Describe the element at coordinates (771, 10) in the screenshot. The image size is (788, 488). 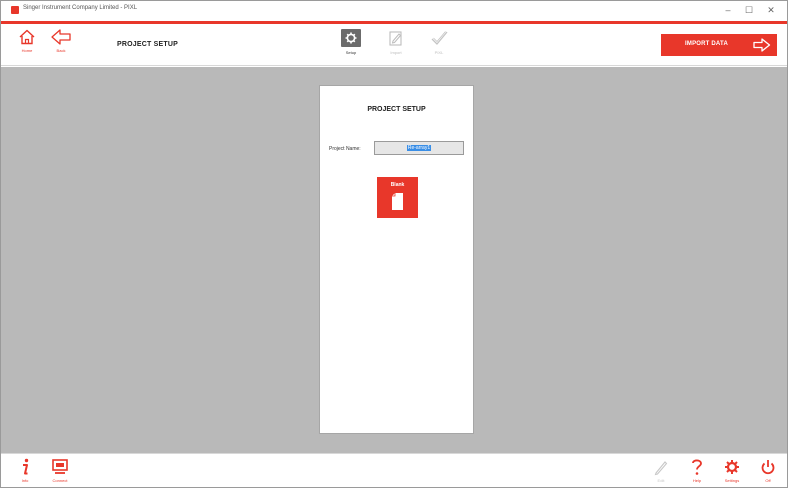
I see `close-button: ✕` at that location.